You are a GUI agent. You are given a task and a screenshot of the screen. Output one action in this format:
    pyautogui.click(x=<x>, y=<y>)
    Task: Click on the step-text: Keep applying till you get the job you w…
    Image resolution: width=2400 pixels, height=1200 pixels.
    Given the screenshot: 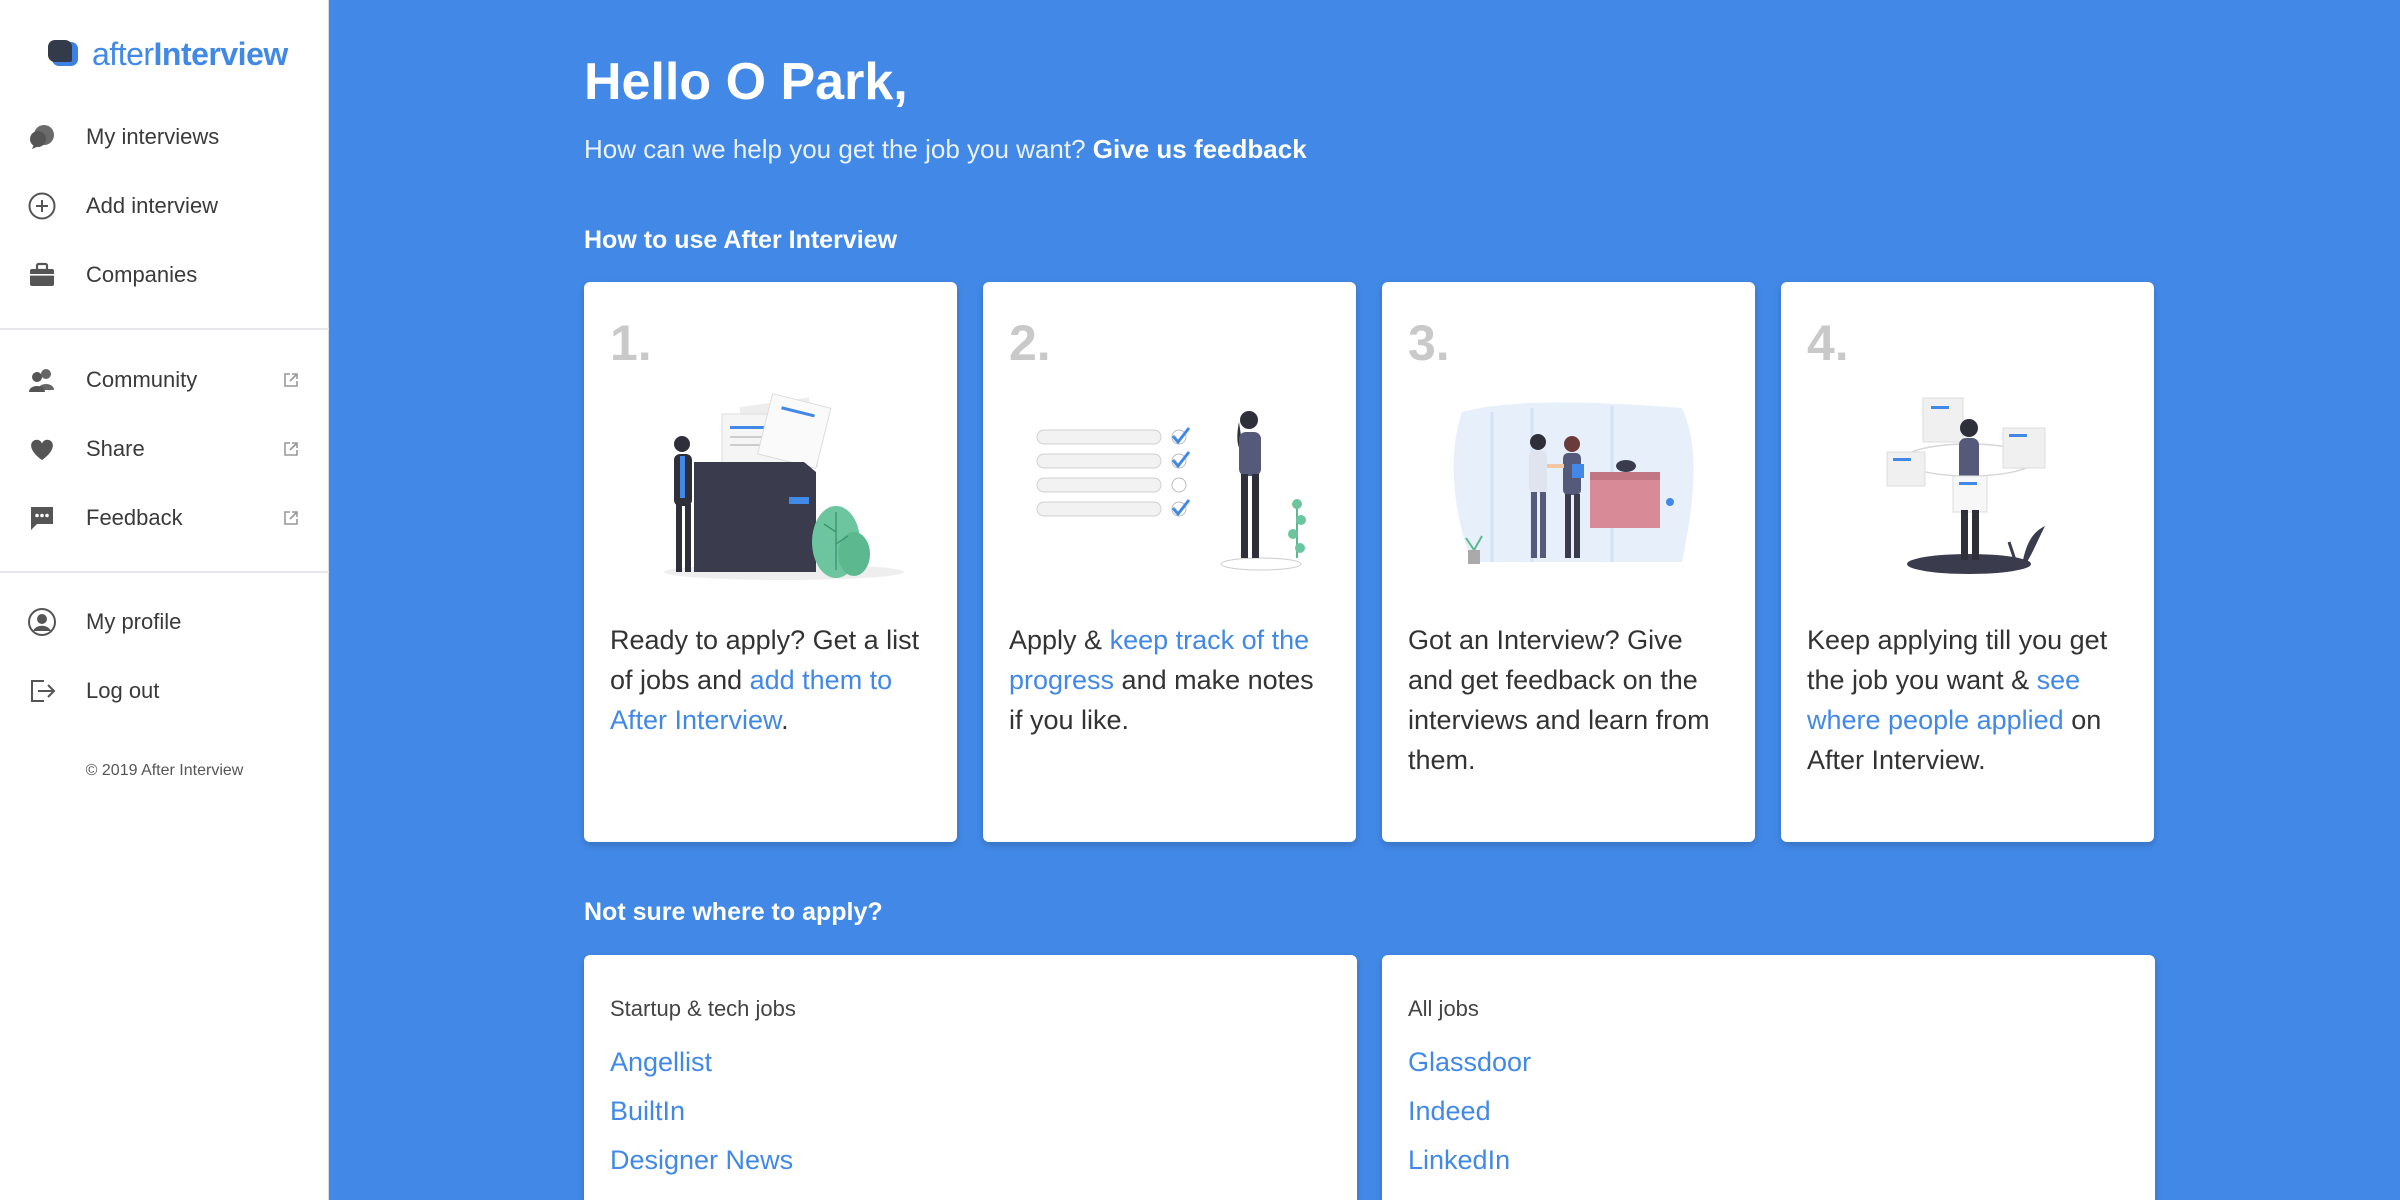 What is the action you would take?
    pyautogui.click(x=1957, y=700)
    